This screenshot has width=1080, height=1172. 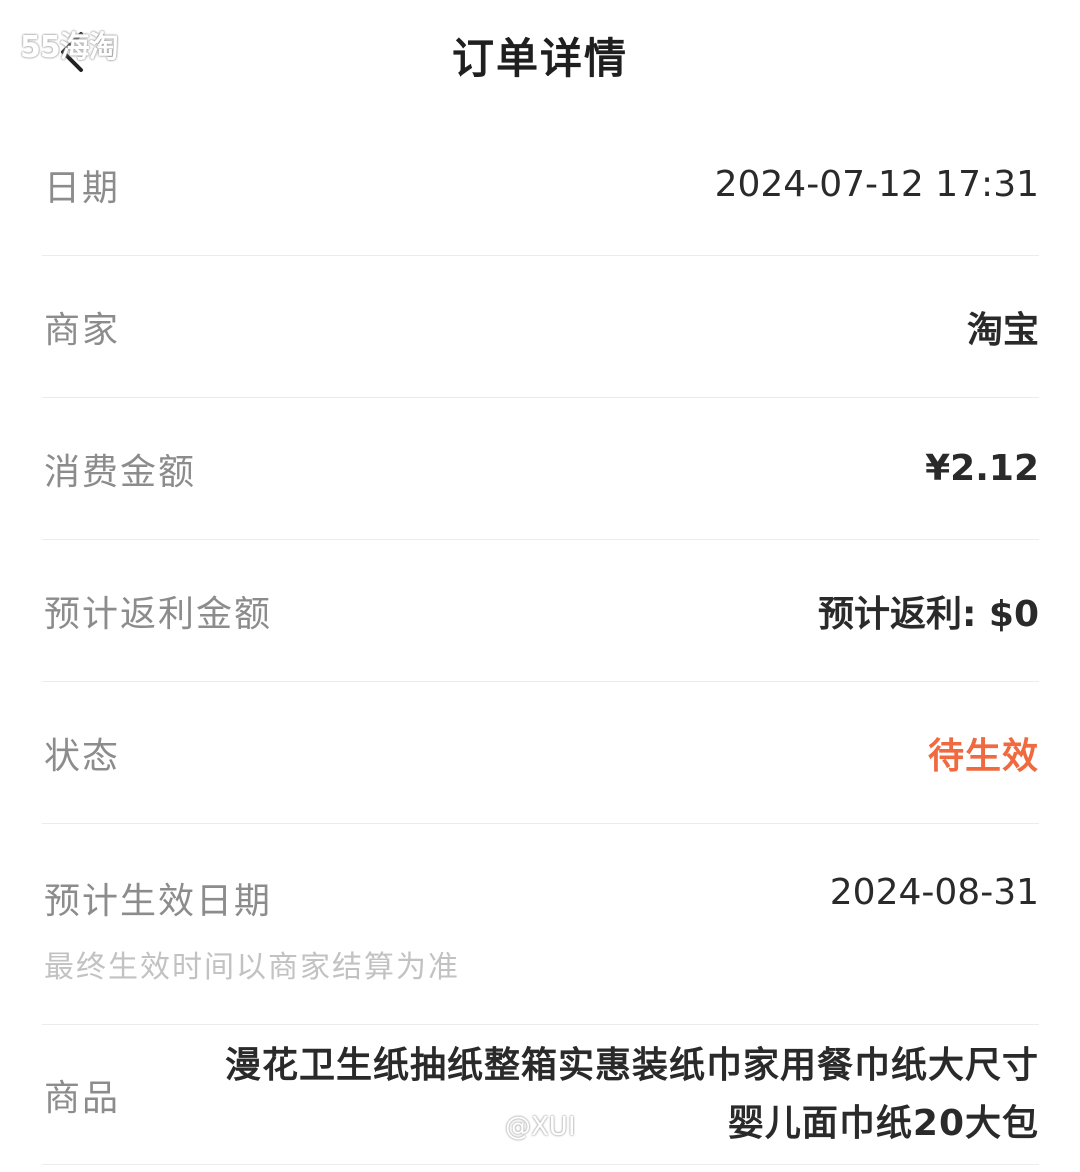 What do you see at coordinates (540, 611) in the screenshot?
I see `row-rebate: 预计返利金额 预计返利: $0` at bounding box center [540, 611].